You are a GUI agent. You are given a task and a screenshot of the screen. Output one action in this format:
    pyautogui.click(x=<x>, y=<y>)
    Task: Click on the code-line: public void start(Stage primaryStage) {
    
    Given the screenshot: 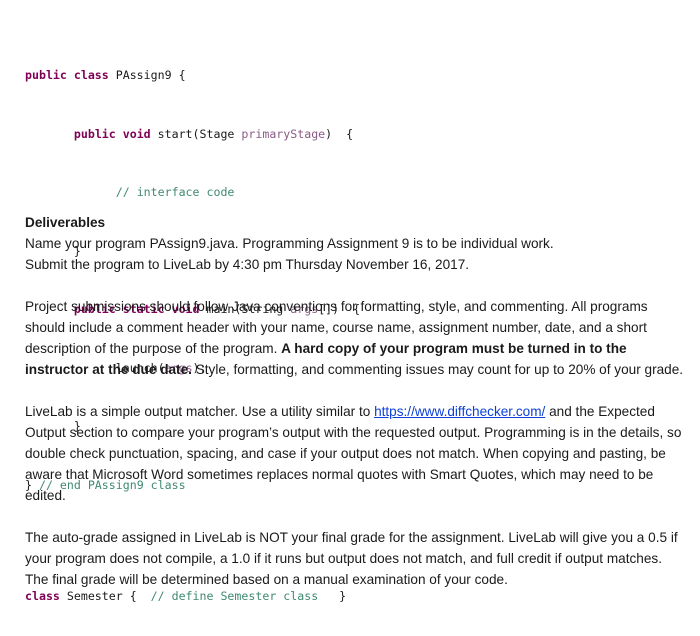 What is the action you would take?
    pyautogui.click(x=192, y=135)
    